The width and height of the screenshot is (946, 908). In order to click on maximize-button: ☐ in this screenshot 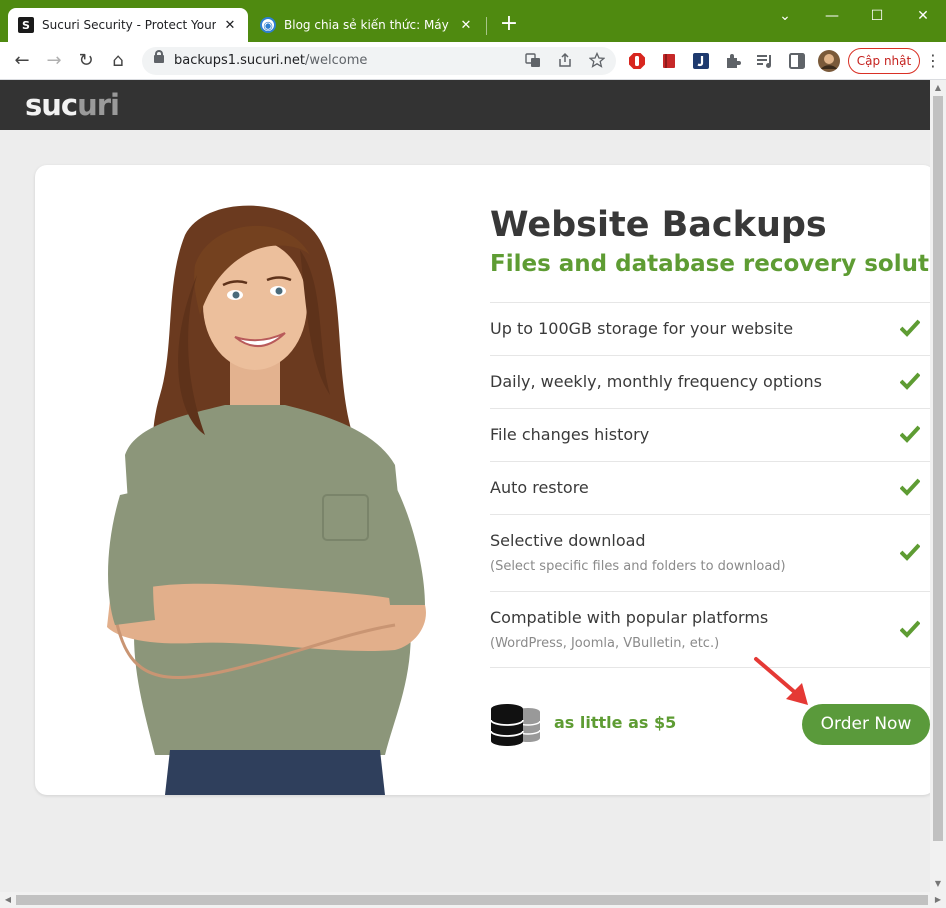, I will do `click(877, 16)`.